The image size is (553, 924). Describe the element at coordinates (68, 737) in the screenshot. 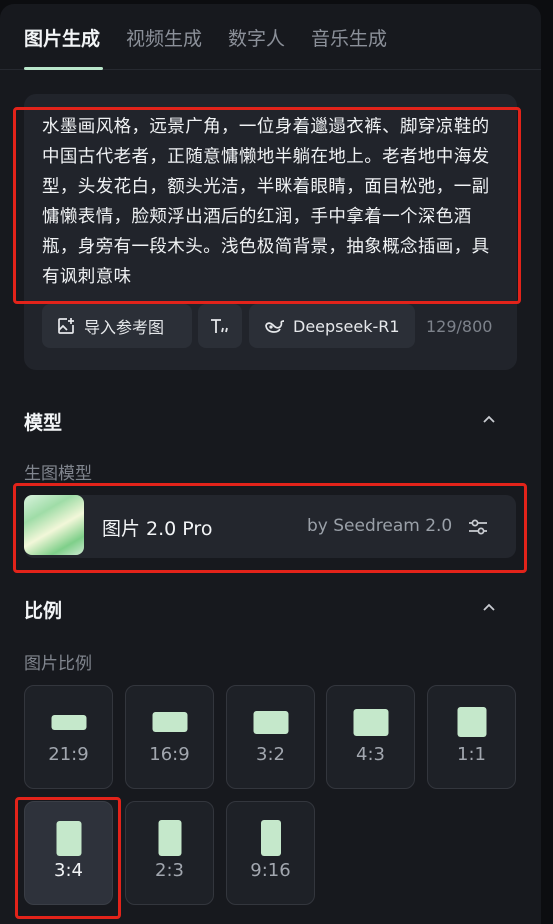

I see `ratio-option-21-9: 21:9` at that location.